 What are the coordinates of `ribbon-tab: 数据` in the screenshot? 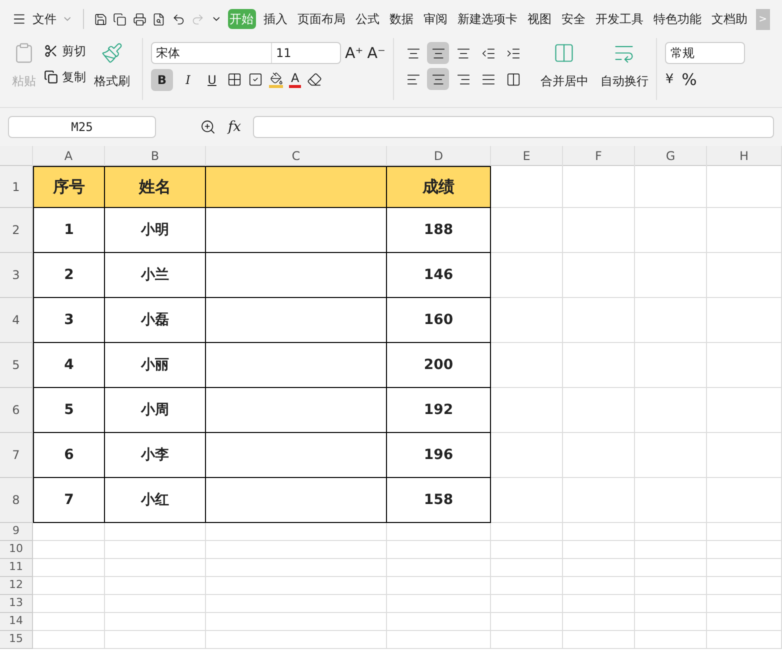 It's located at (402, 19).